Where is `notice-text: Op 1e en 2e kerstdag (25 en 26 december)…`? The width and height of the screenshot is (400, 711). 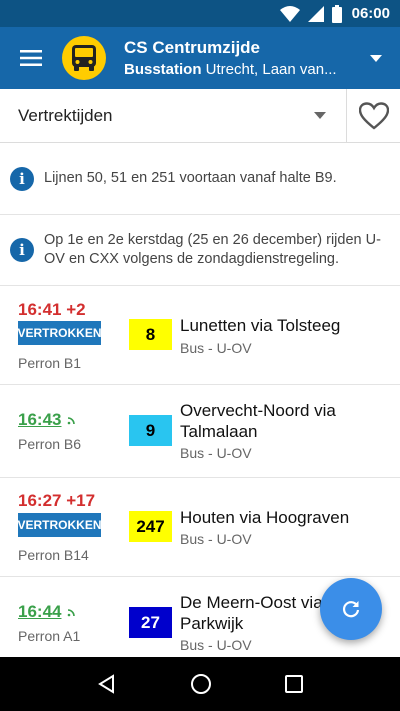
notice-text: Op 1e en 2e kerstdag (25 en 26 december)… is located at coordinates (212, 249).